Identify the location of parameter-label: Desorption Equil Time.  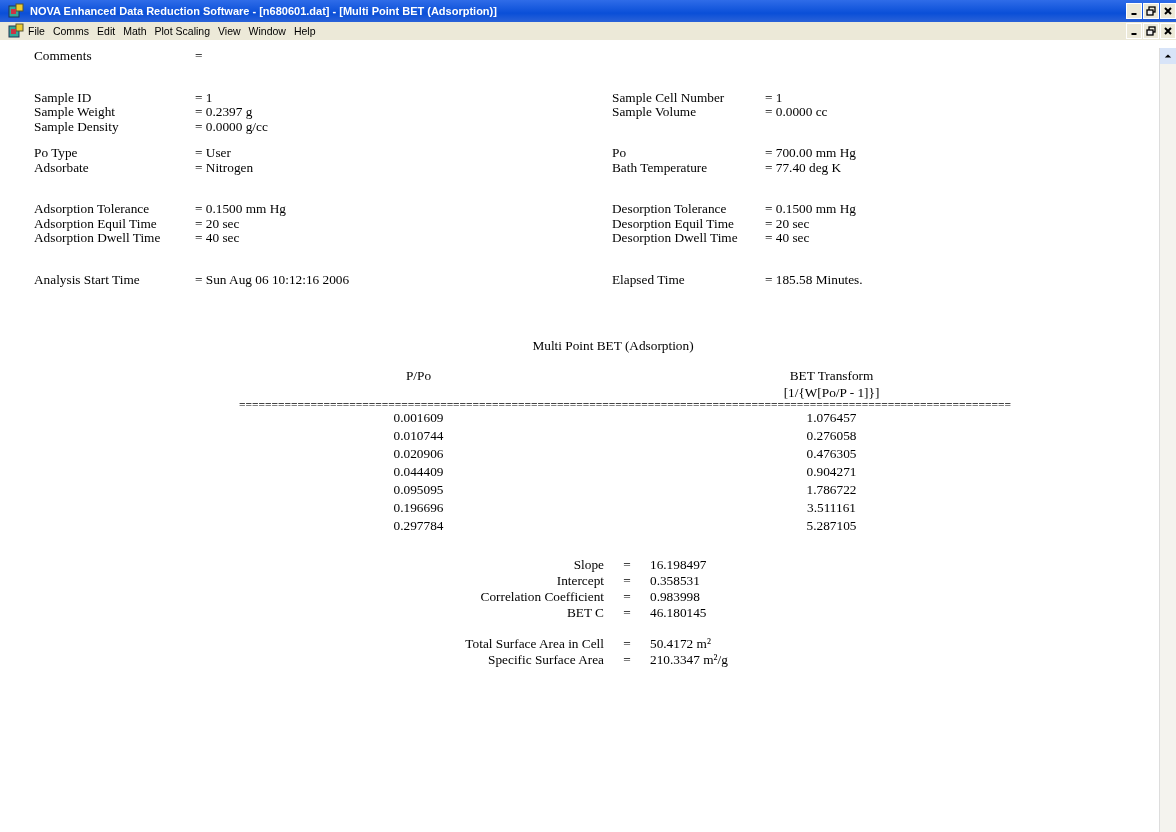
(673, 223).